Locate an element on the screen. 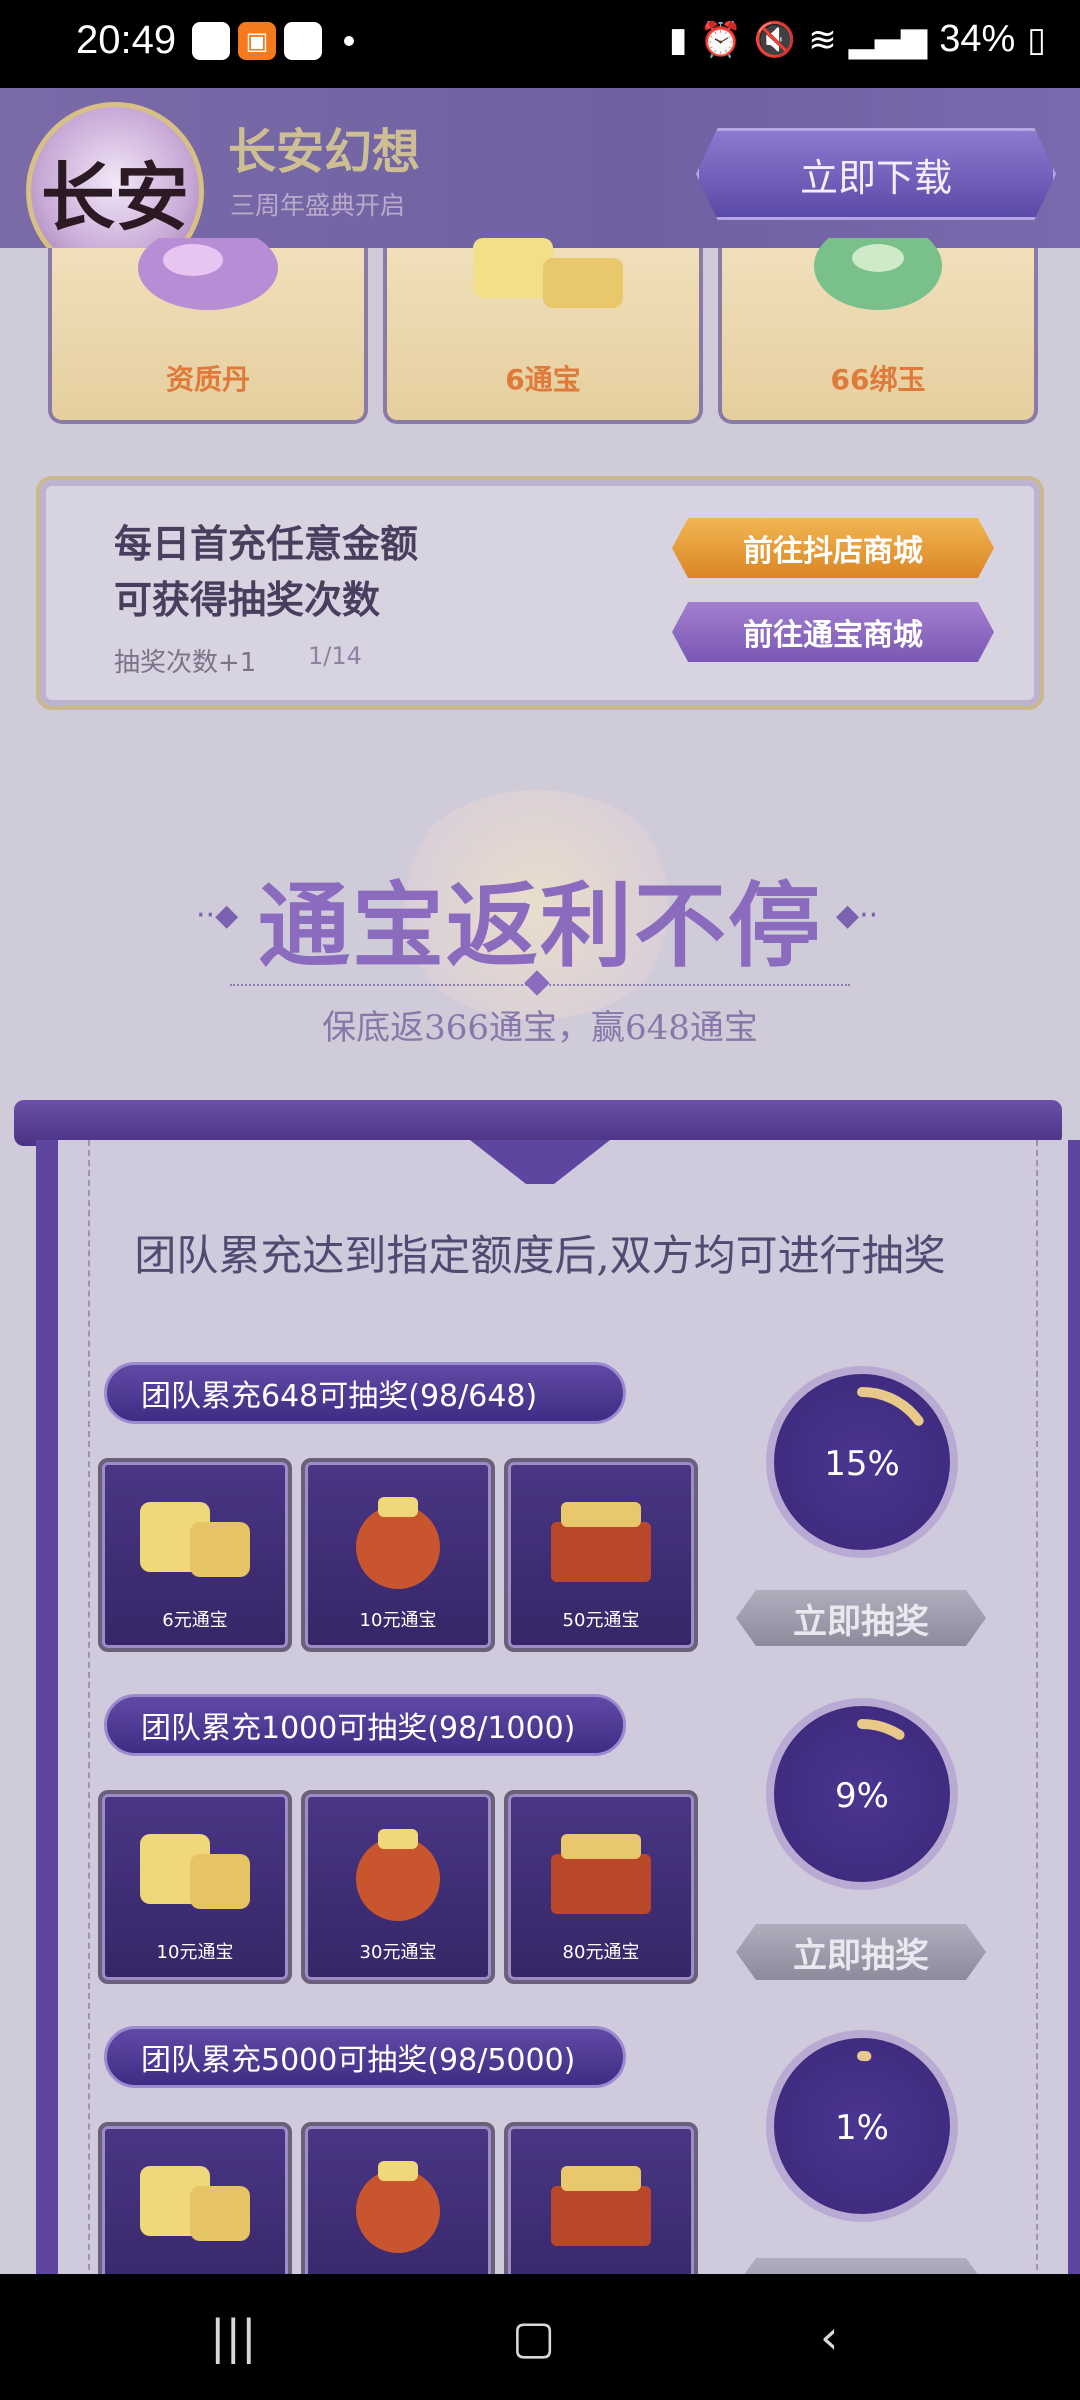 This screenshot has height=2400, width=1080. battery-icon: ▯ is located at coordinates (1036, 39).